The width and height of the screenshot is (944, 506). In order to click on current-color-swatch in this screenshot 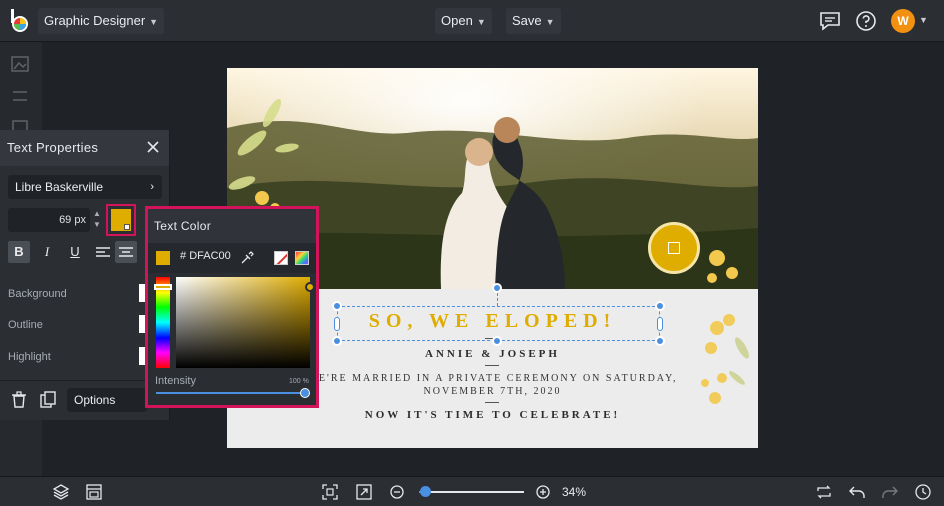, I will do `click(163, 258)`.